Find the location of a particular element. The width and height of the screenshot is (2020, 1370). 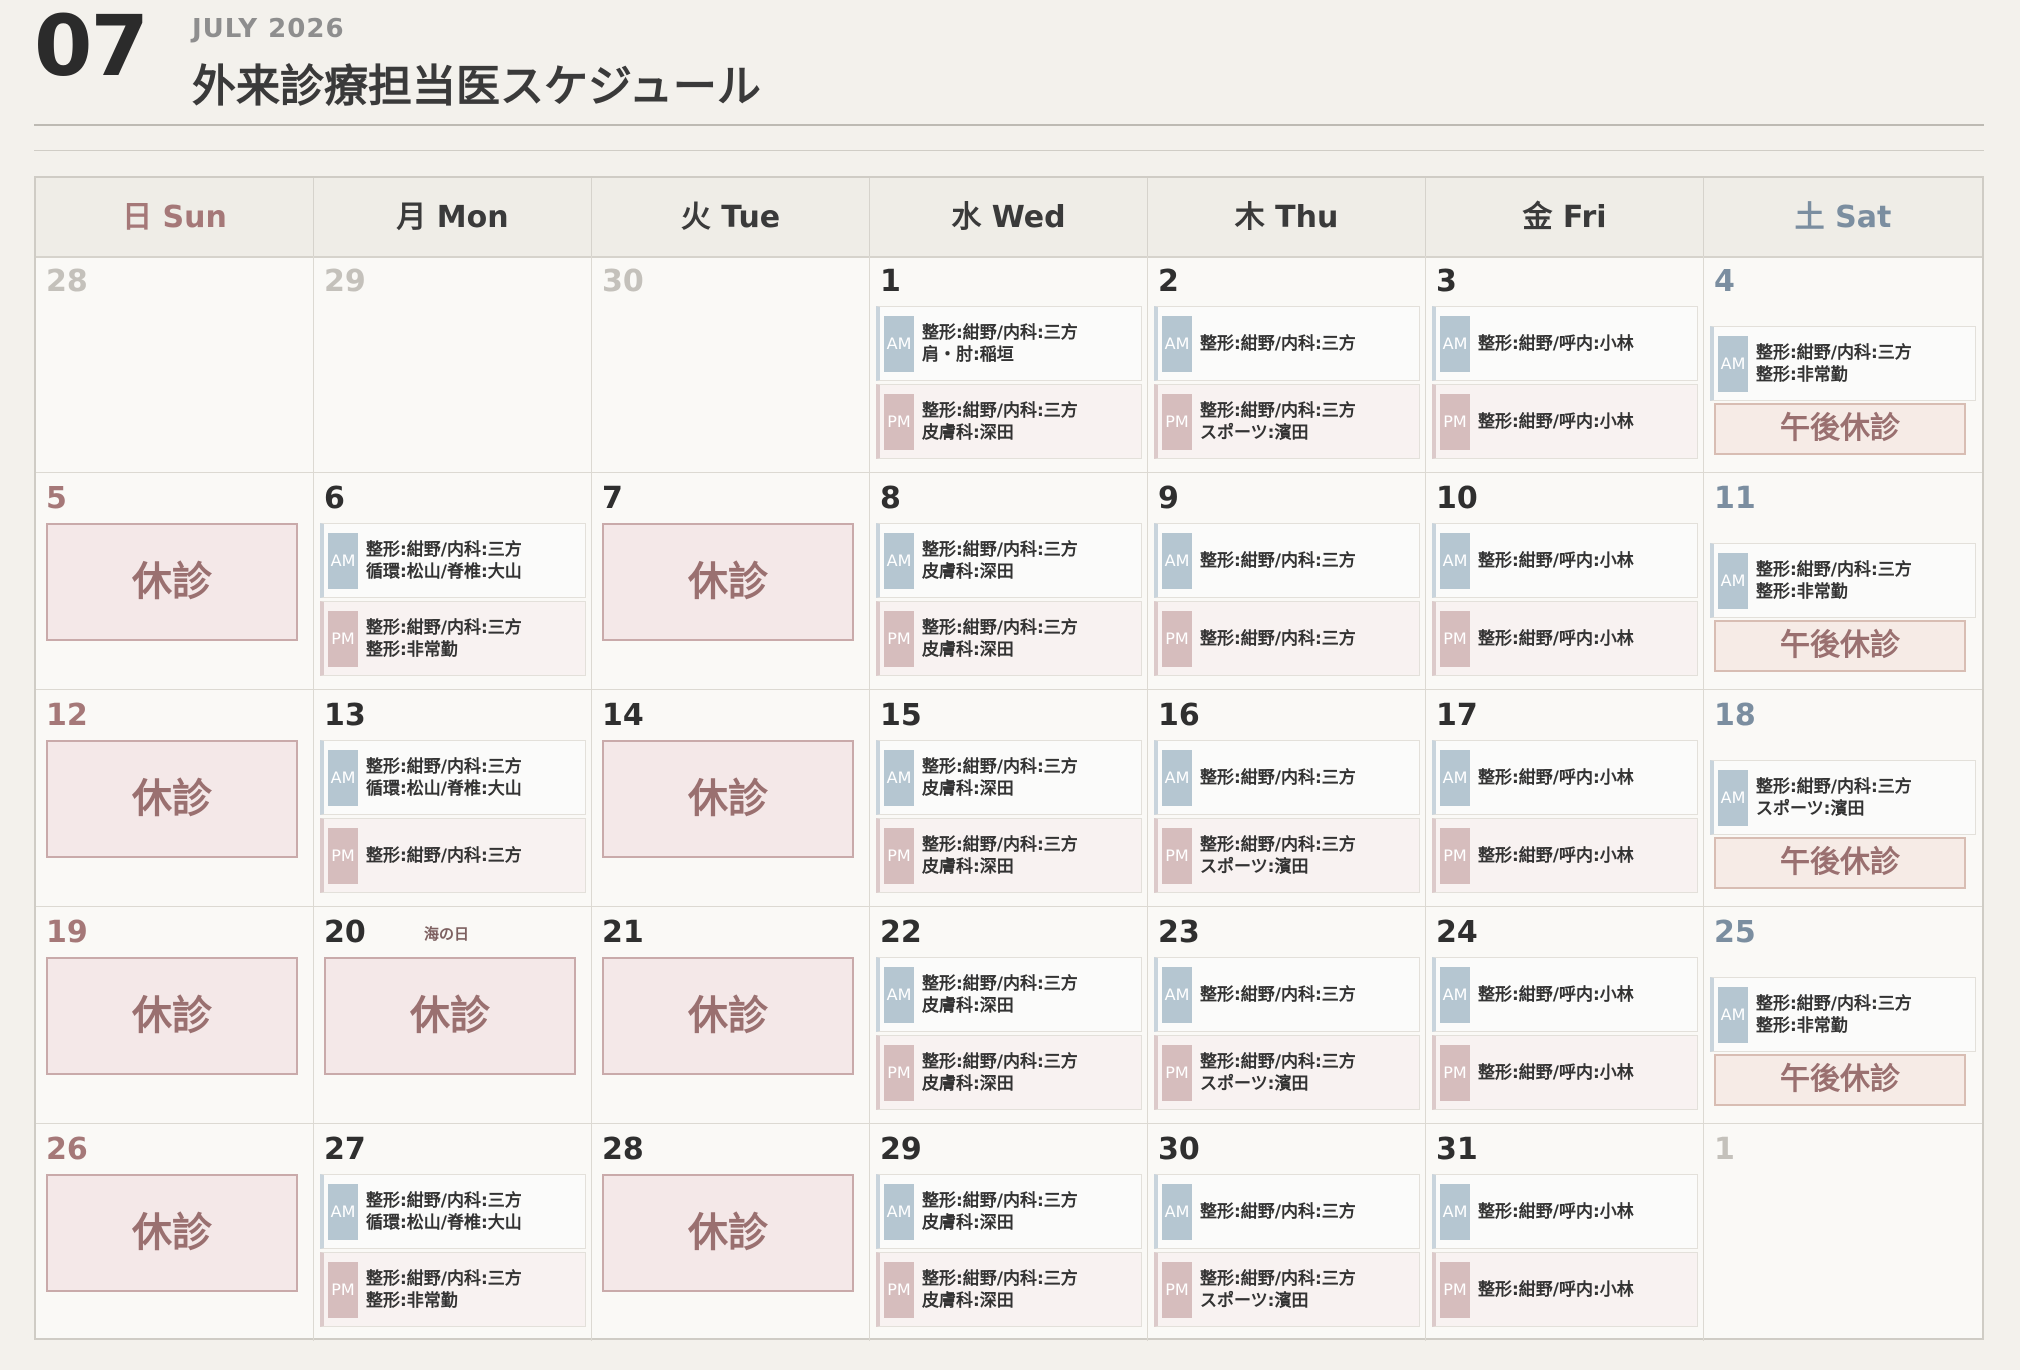

day-number: 30 is located at coordinates (1179, 1149).